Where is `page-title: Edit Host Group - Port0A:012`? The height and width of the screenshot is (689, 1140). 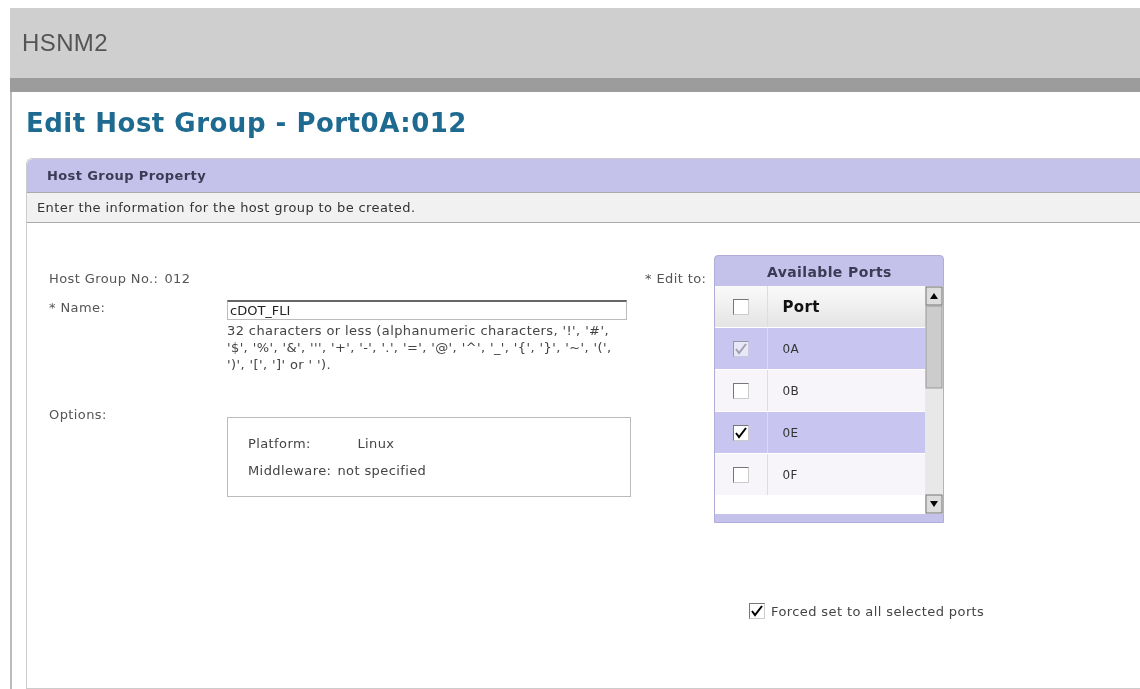
page-title: Edit Host Group - Port0A:012 is located at coordinates (246, 123).